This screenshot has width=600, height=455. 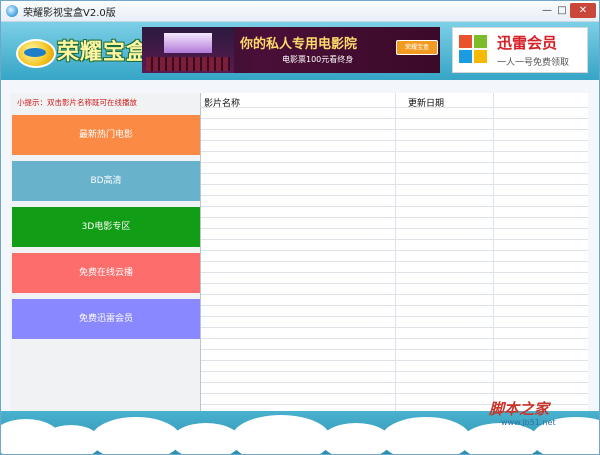 I want to click on xunlei-vip-banner: 迅雷会员 一人一号免费领取, so click(x=520, y=50).